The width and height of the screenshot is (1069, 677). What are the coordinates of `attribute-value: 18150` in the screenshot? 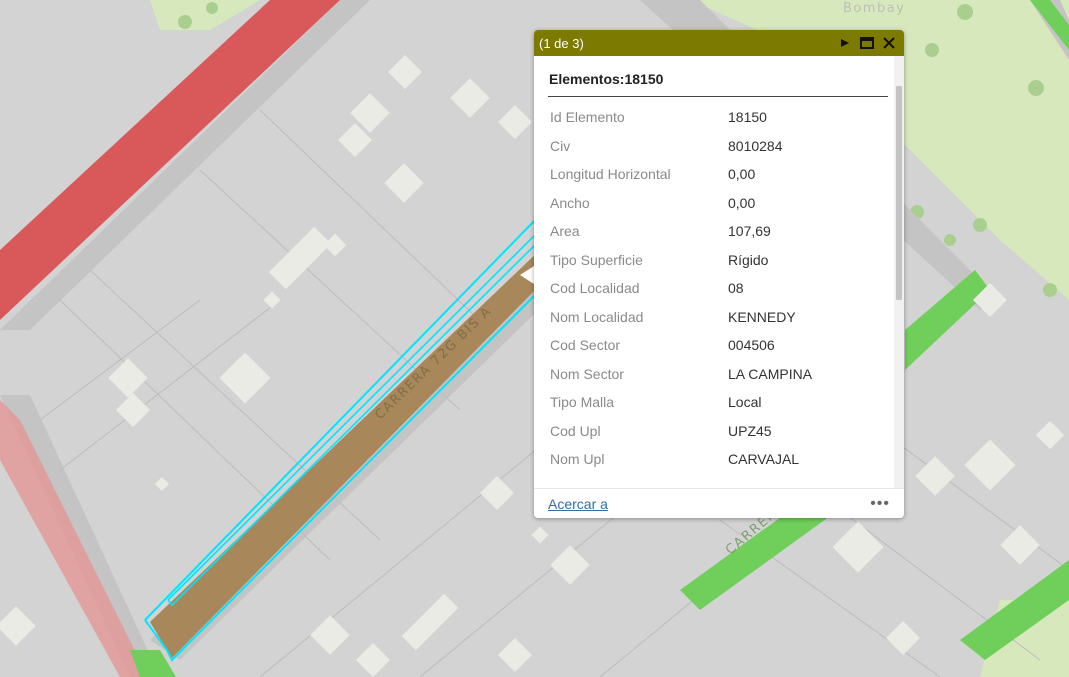 It's located at (747, 117).